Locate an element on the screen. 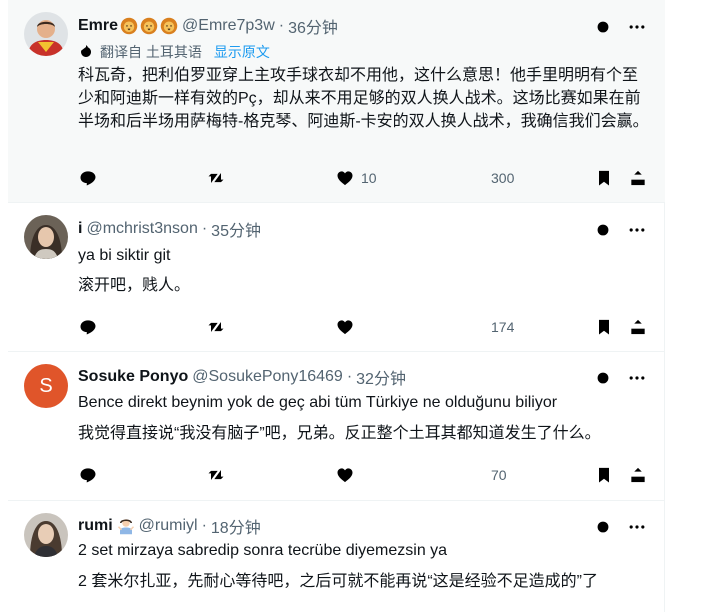 This screenshot has height=612, width=702. timestamp: 35分钟 is located at coordinates (236, 229).